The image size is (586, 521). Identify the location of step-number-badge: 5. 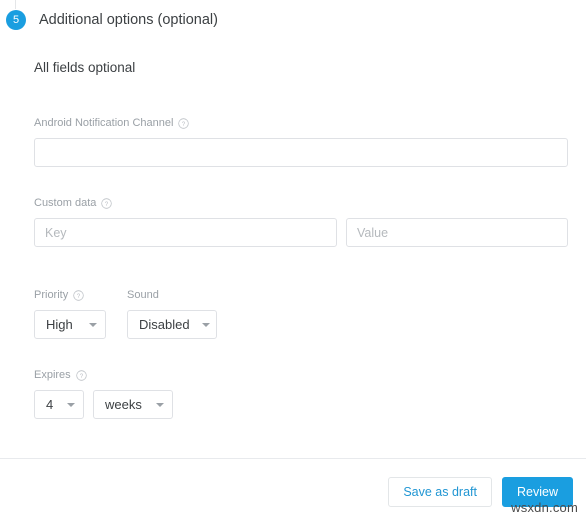
(16, 20).